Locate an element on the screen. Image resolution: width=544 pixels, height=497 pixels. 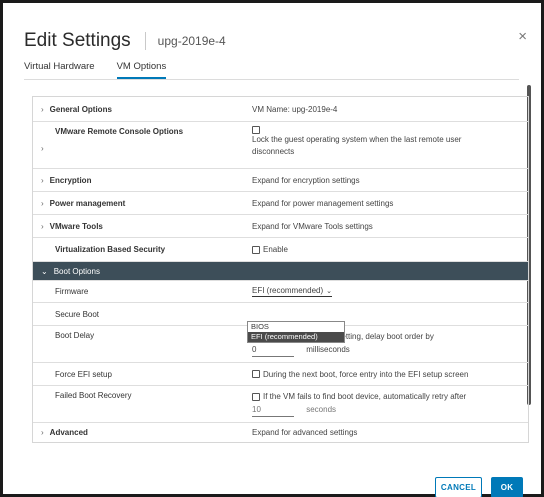
cancel-button: CANCEL is located at coordinates (458, 487).